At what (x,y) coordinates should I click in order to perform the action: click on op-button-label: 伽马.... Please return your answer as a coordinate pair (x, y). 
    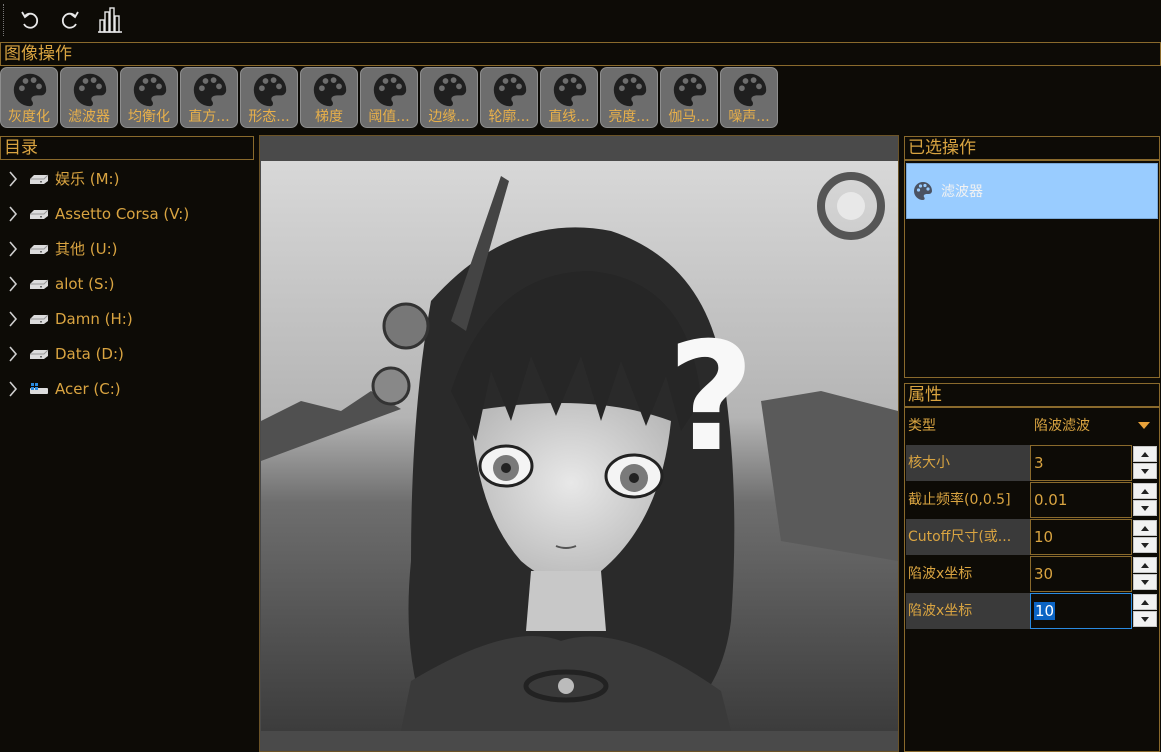
    Looking at the image, I should click on (689, 117).